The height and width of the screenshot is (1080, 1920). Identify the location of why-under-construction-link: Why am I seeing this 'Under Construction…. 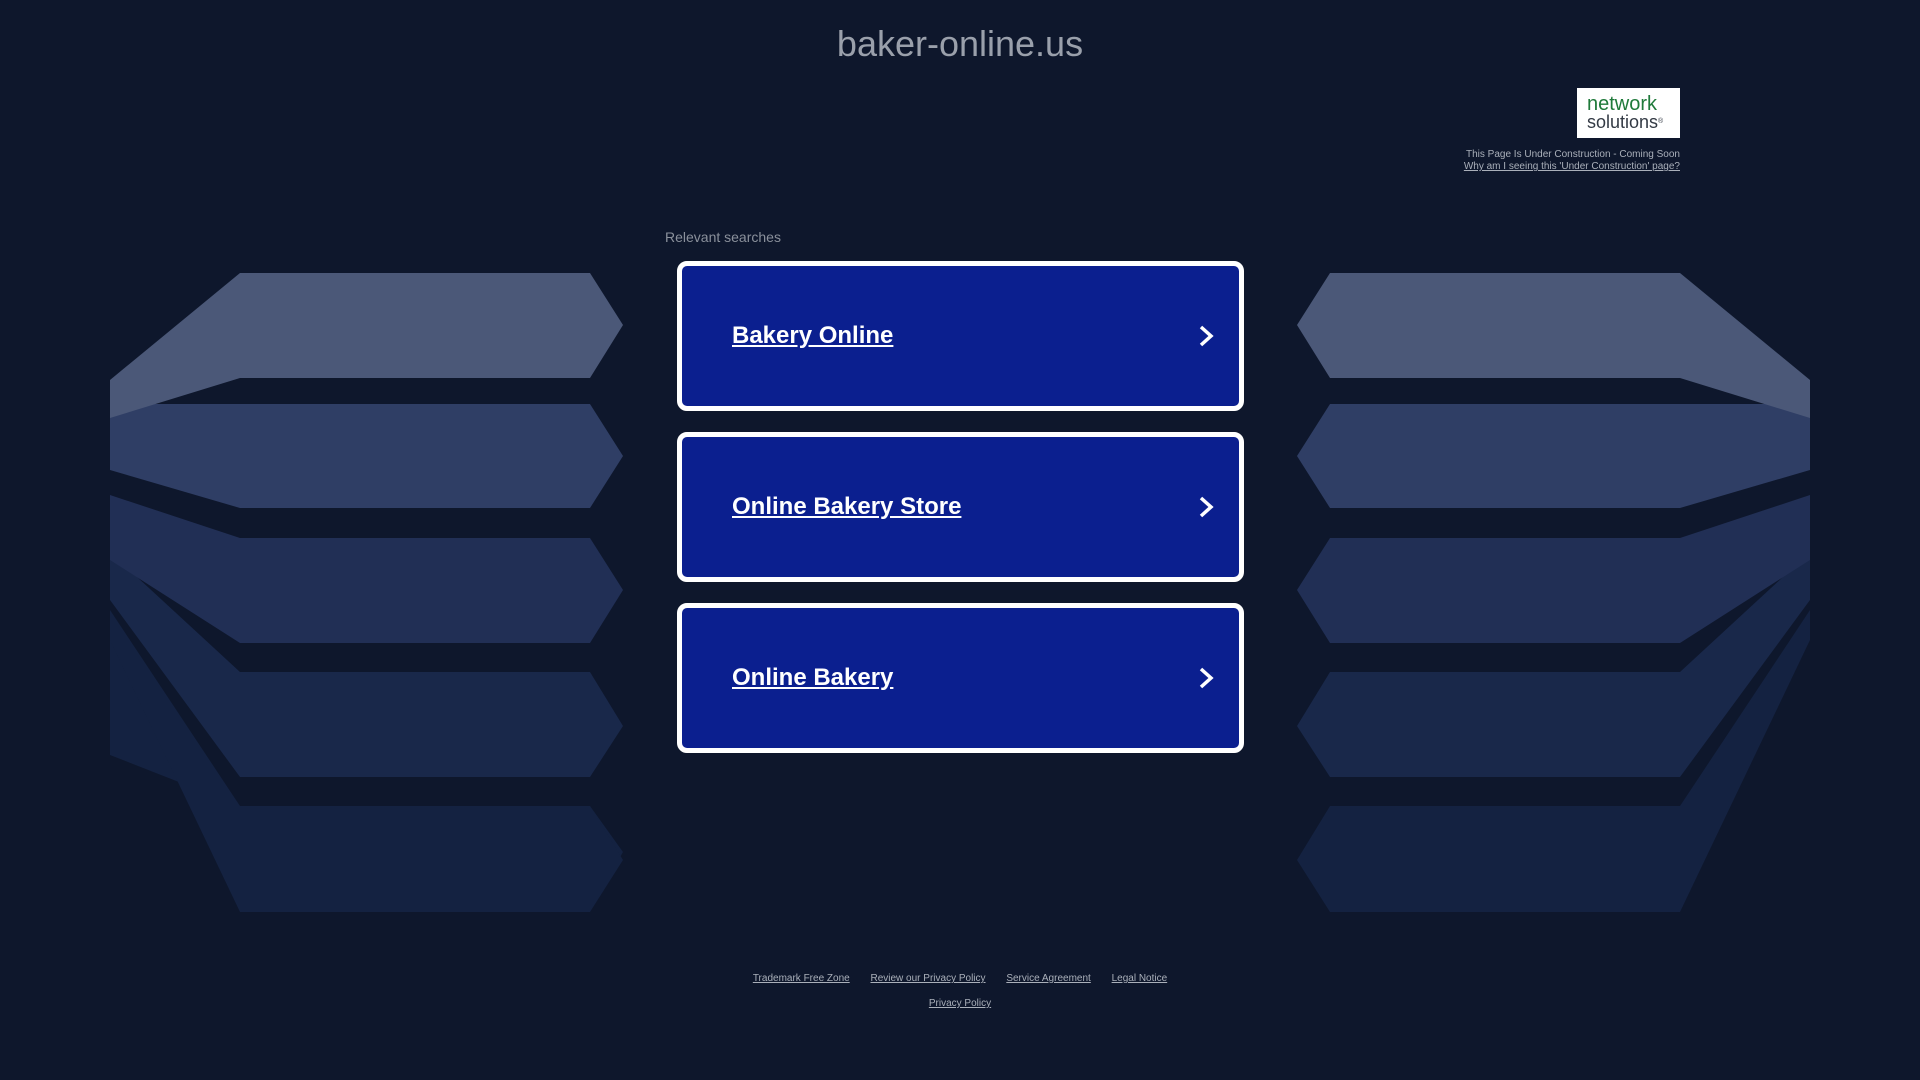
(1572, 167).